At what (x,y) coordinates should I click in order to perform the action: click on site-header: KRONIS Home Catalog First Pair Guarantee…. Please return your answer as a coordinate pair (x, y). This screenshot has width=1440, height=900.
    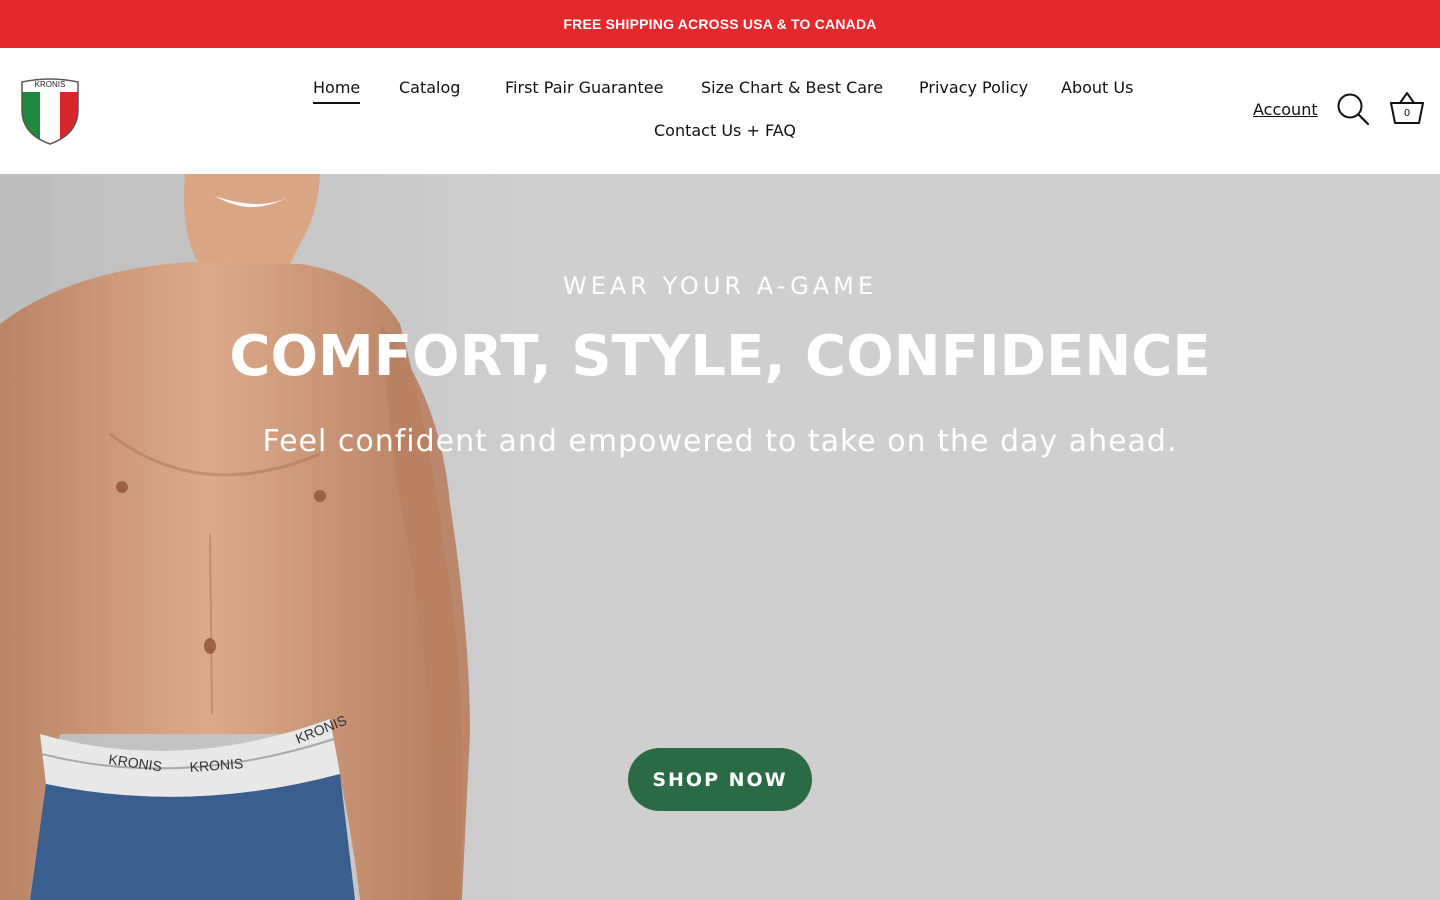
    Looking at the image, I should click on (720, 111).